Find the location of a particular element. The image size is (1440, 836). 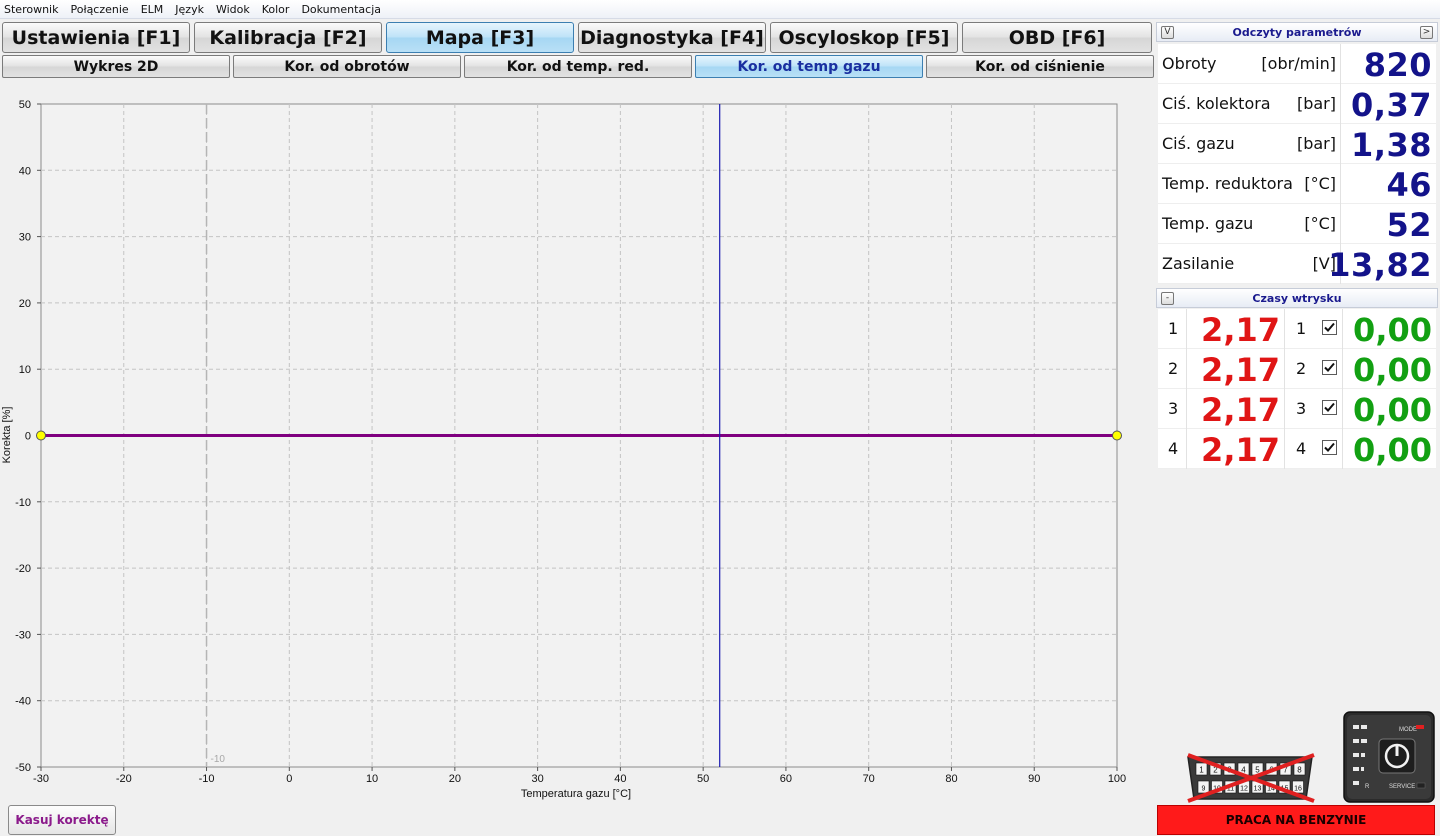

y-tick-label: -20 is located at coordinates (23, 569).